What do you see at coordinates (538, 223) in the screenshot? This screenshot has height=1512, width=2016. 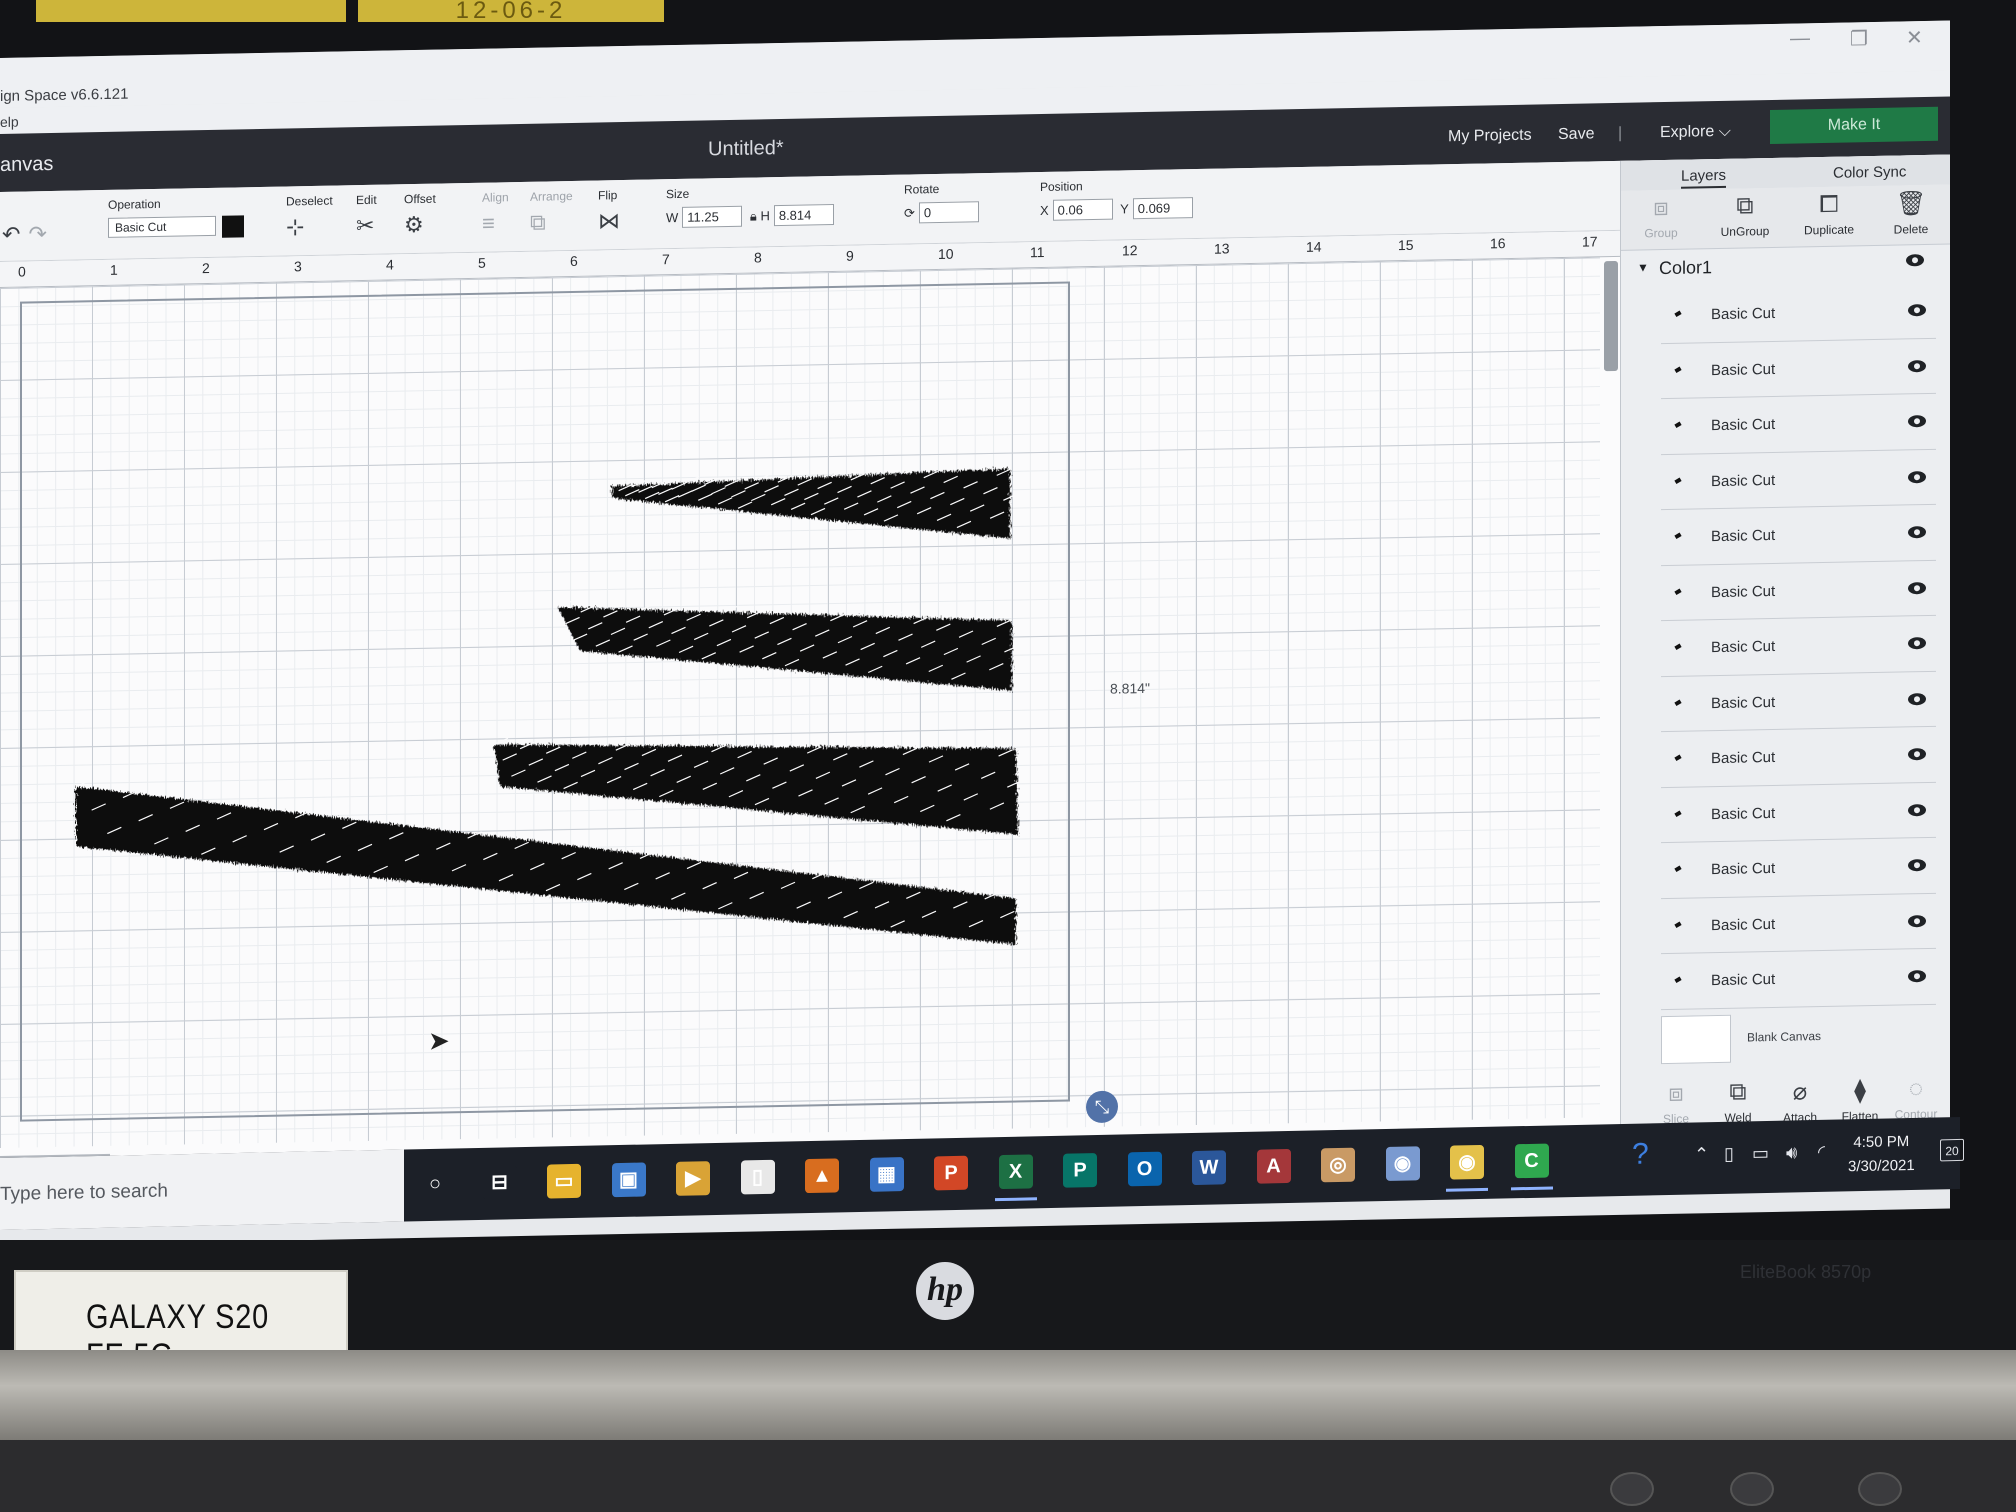 I see `arrange-icon: ⧉` at bounding box center [538, 223].